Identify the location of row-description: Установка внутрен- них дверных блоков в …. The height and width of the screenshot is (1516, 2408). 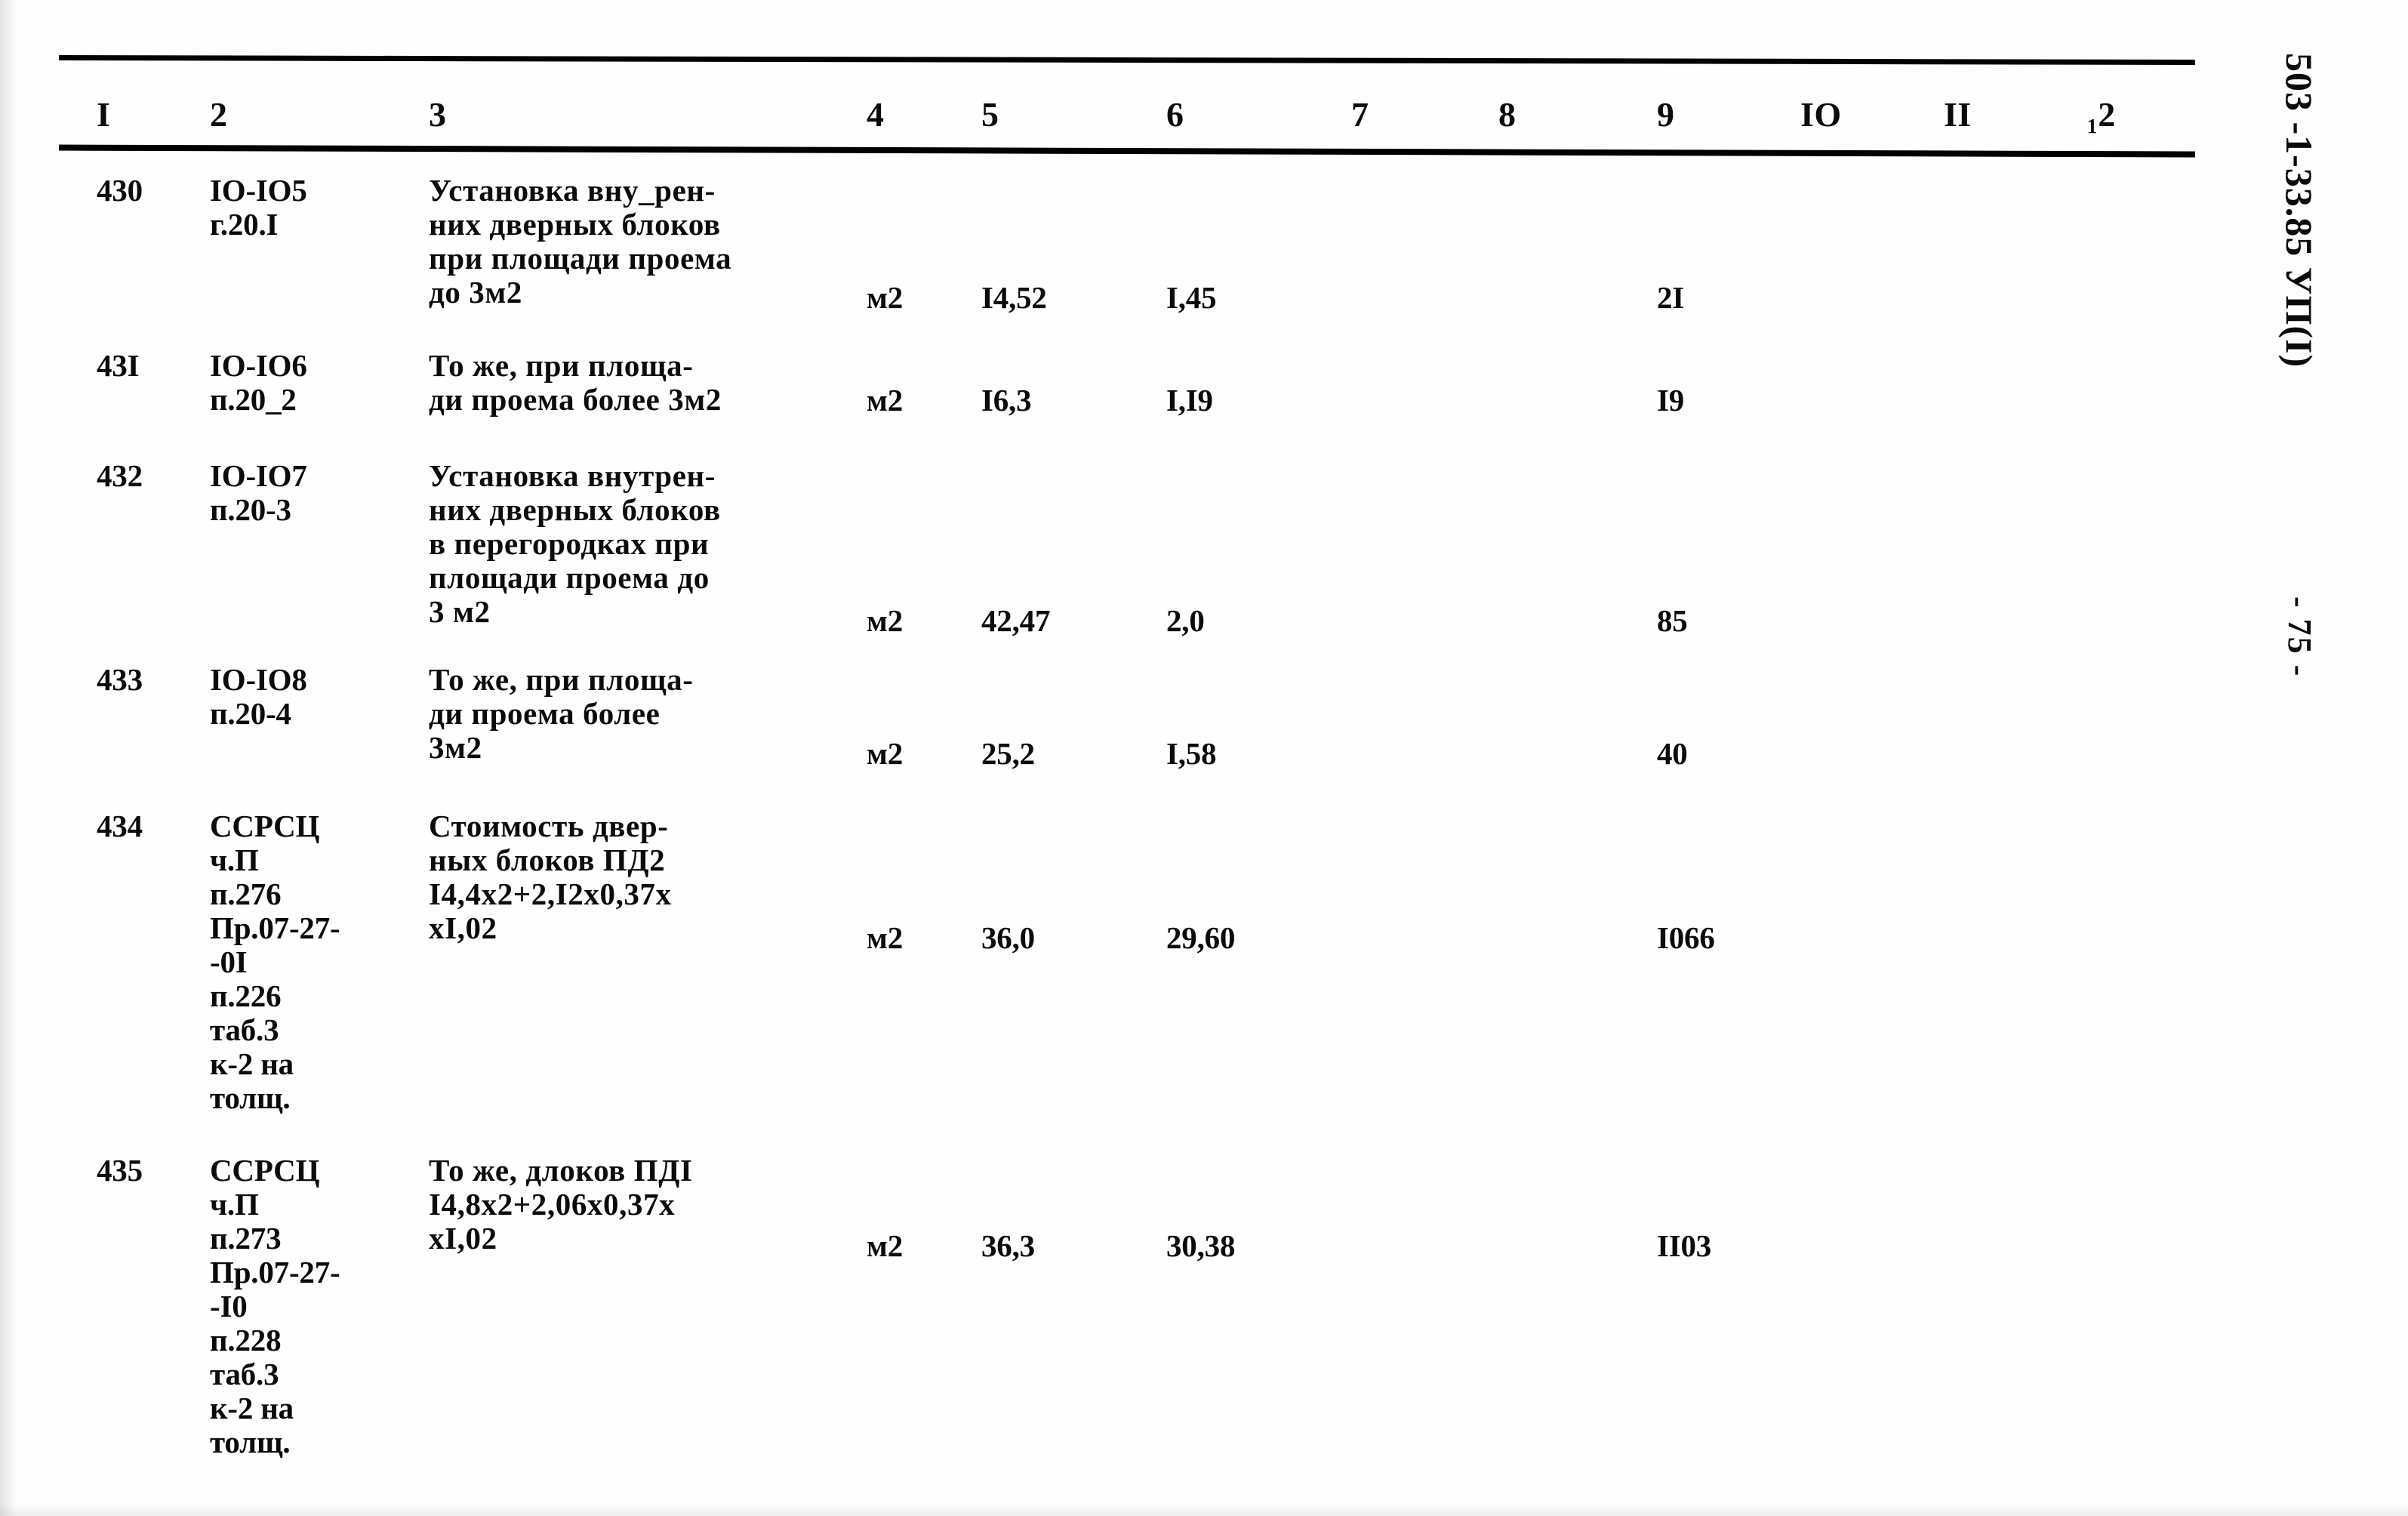
(575, 543).